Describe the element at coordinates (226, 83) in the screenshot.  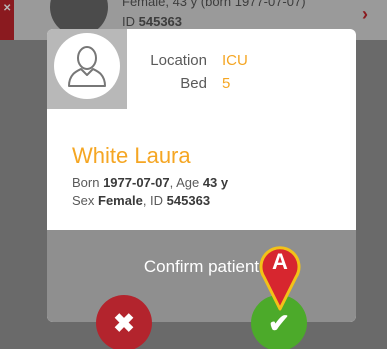
I see `bed-value: 5` at that location.